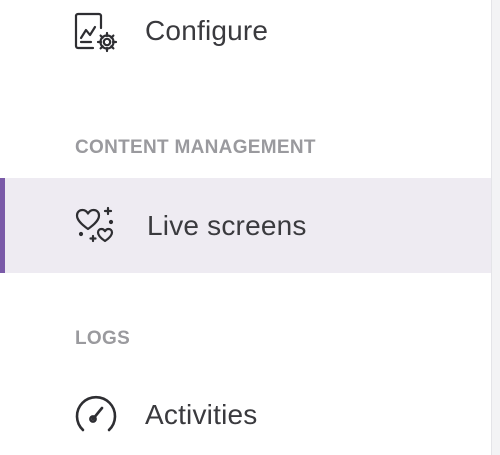  I want to click on scrollbar-track, so click(495, 227).